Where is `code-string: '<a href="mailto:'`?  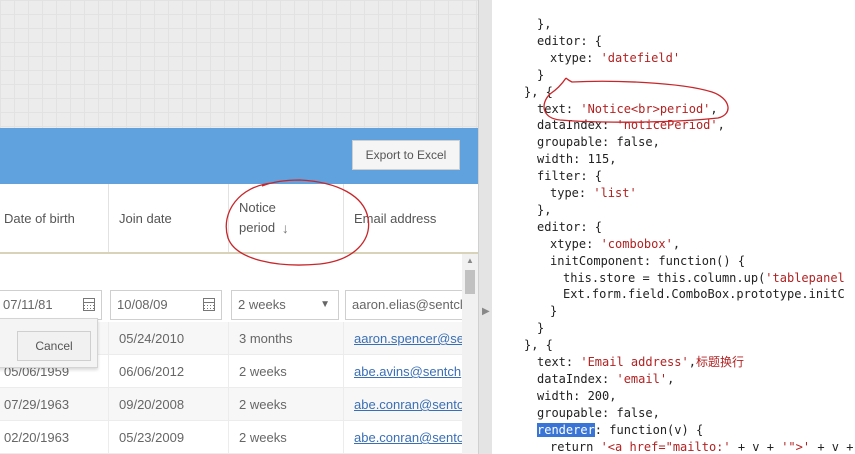 code-string: '<a href="mailto:' is located at coordinates (665, 446).